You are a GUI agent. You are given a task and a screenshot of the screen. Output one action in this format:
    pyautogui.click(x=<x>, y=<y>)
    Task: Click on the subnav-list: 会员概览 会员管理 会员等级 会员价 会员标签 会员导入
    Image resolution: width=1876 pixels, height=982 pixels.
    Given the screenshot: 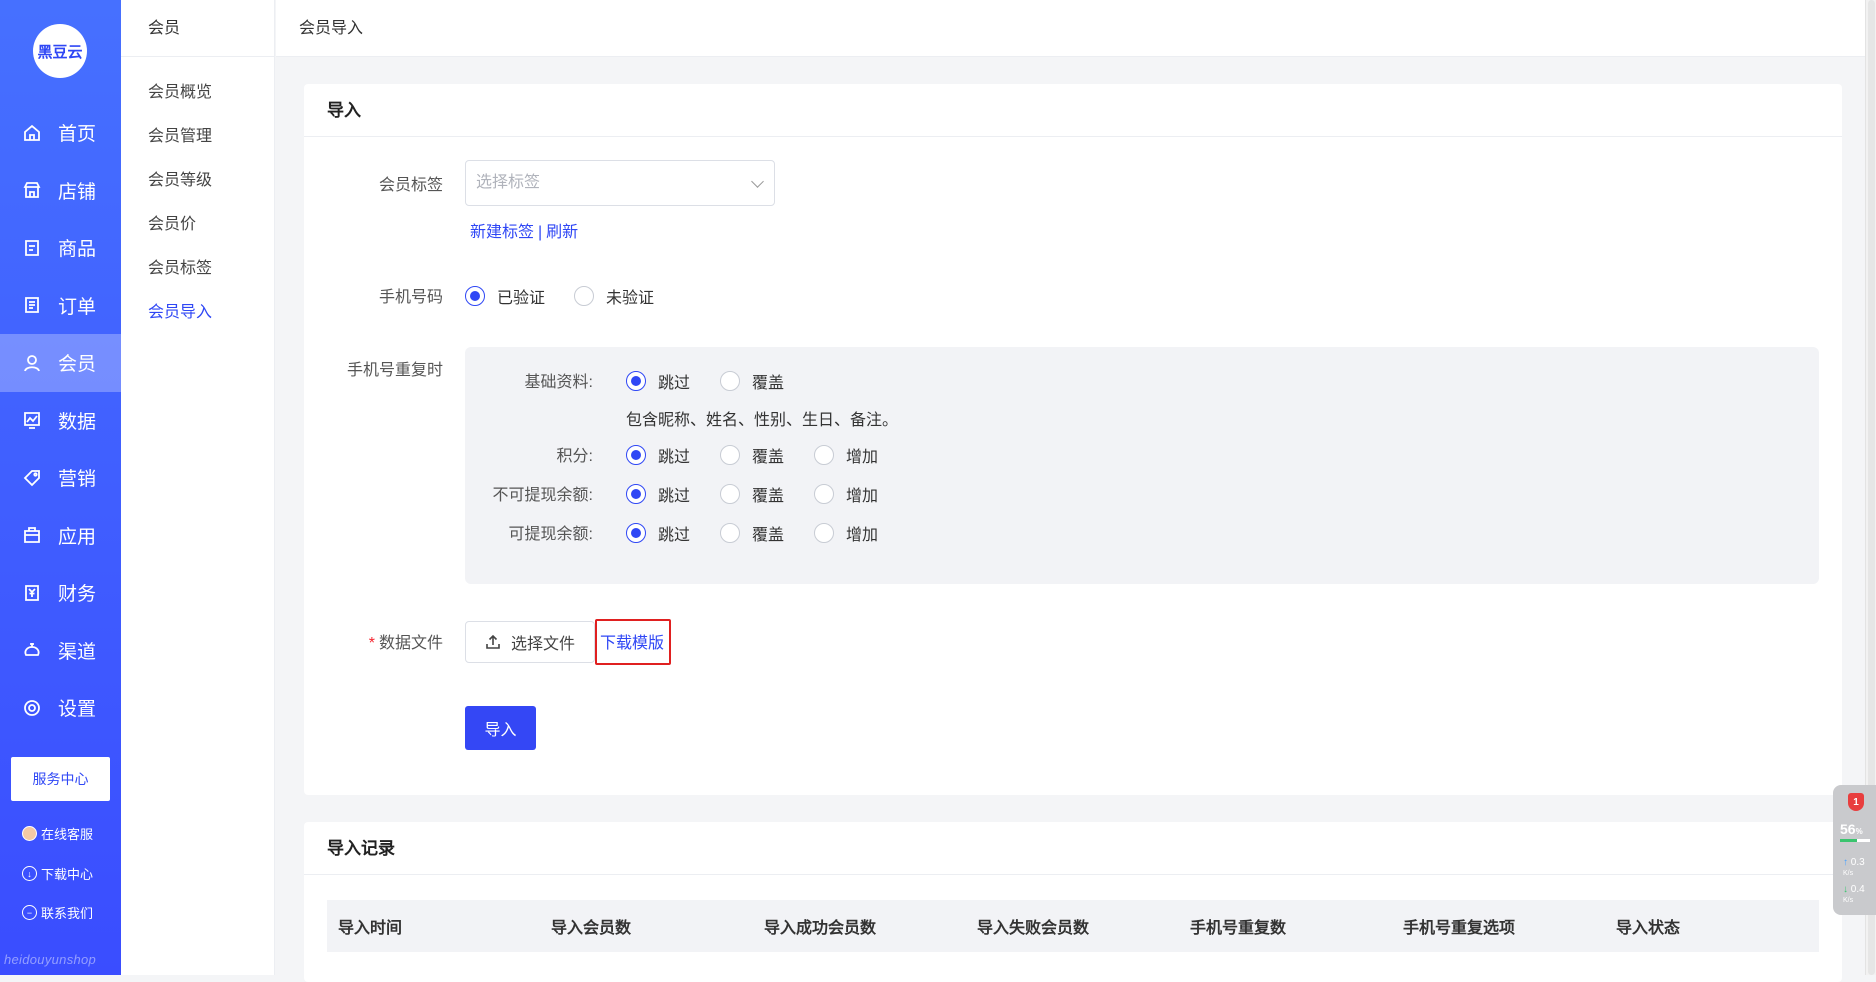 What is the action you would take?
    pyautogui.click(x=197, y=196)
    